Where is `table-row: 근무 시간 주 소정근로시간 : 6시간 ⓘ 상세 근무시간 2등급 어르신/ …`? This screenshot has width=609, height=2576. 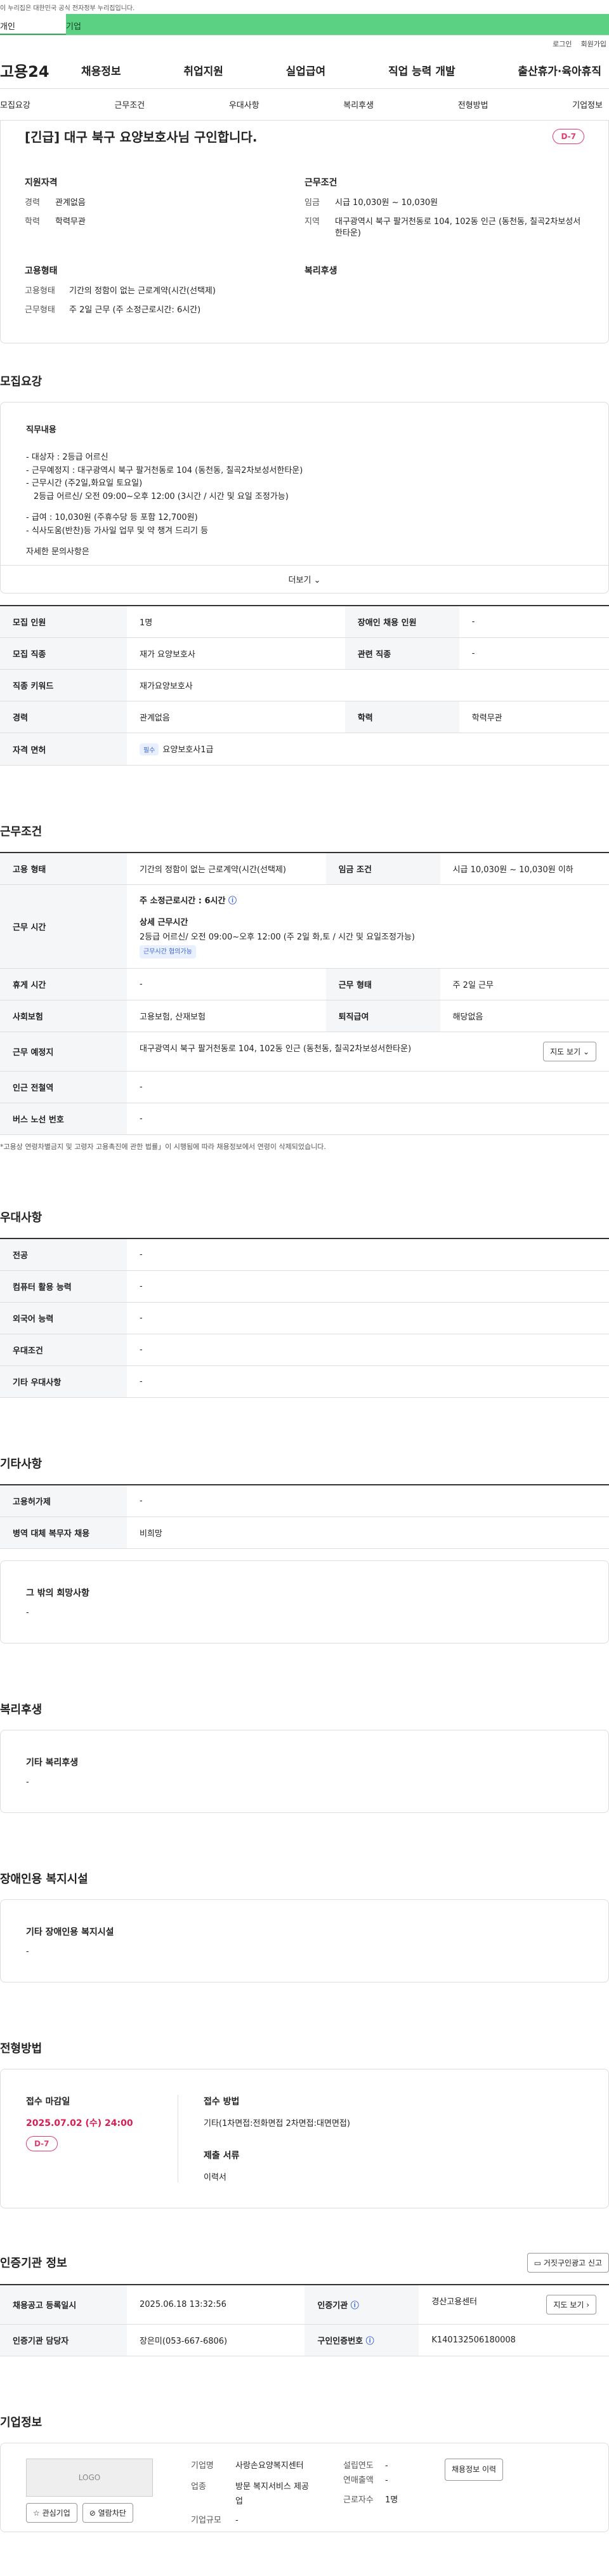
table-row: 근무 시간 주 소정근로시간 : 6시간 ⓘ 상세 근무시간 2등급 어르신/ … is located at coordinates (304, 926).